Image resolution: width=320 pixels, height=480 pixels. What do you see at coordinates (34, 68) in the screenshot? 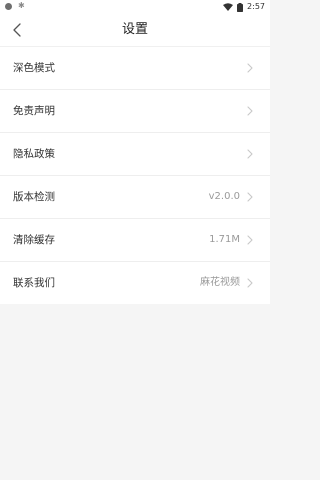
I see `setting-label: 深色模式` at bounding box center [34, 68].